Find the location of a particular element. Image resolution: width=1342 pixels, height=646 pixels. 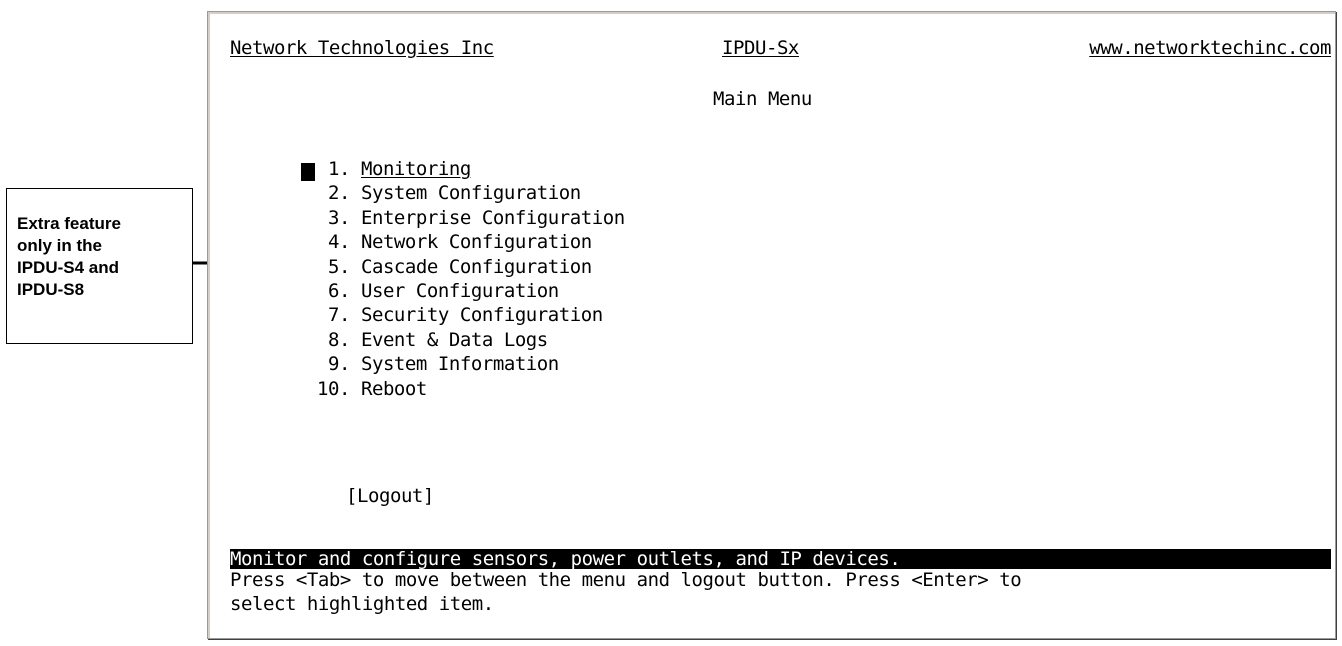

menu-item-label: Network Configuration is located at coordinates (476, 242).